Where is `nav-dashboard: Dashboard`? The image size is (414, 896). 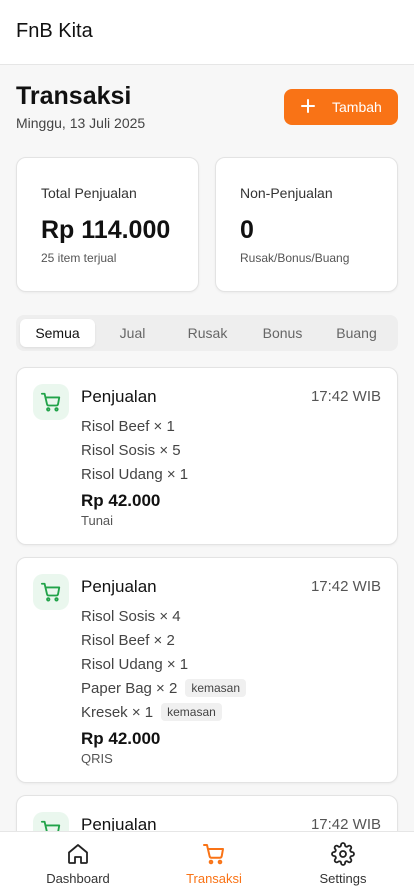
nav-dashboard: Dashboard is located at coordinates (78, 864).